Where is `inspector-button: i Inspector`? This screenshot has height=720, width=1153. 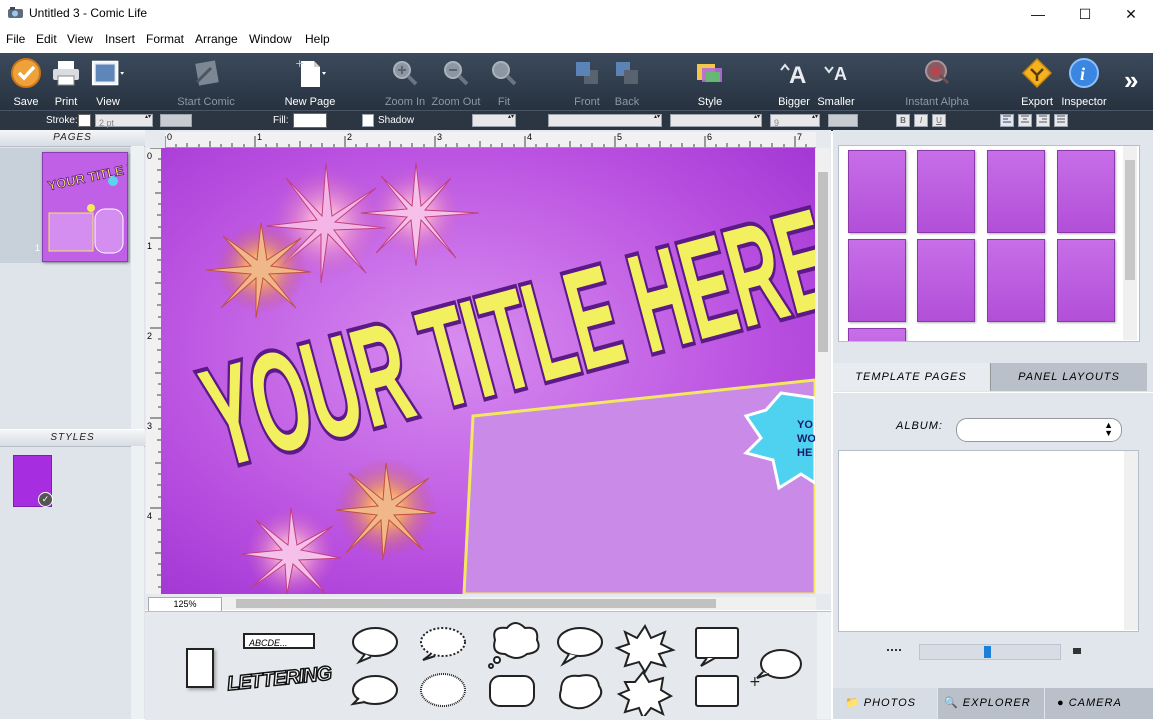
inspector-button: i Inspector is located at coordinates (1084, 82).